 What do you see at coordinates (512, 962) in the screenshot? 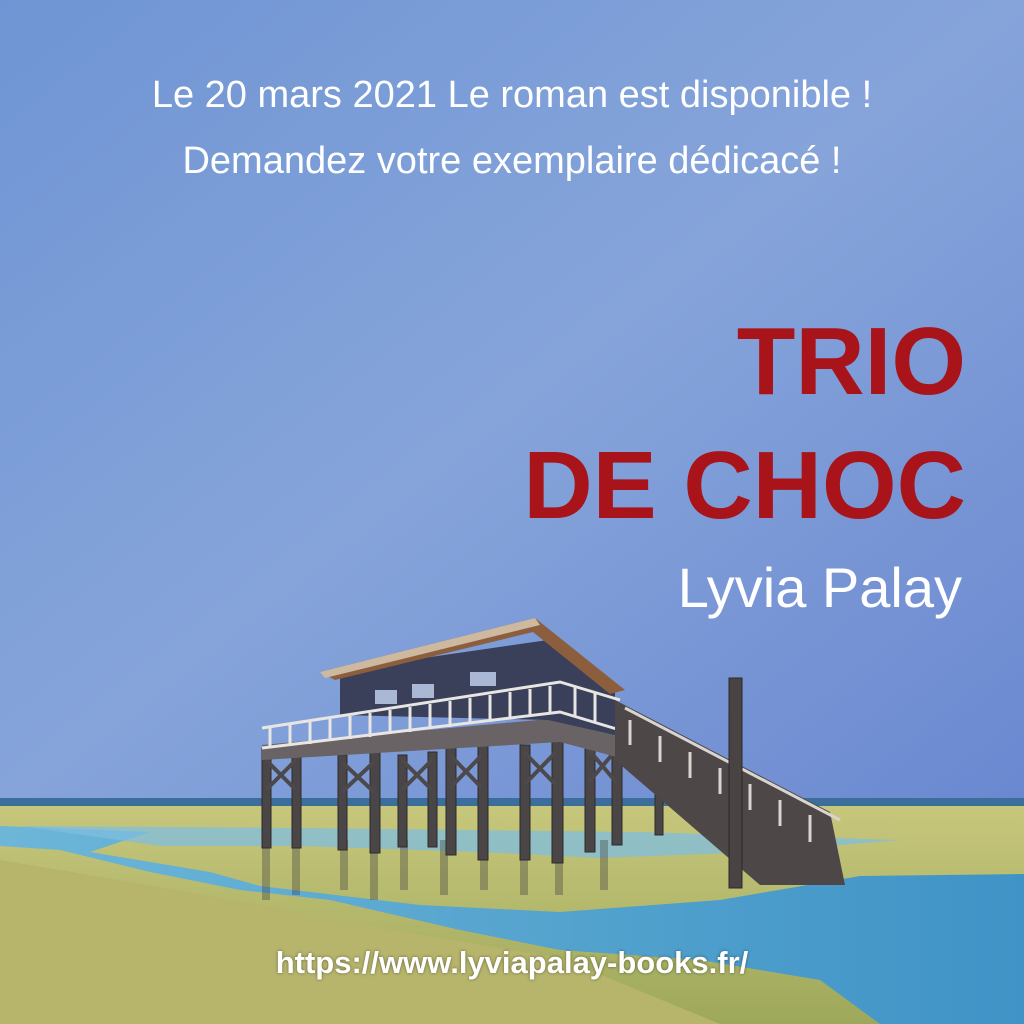
I see `website-link: https://www.lyviapalay-books.fr/` at bounding box center [512, 962].